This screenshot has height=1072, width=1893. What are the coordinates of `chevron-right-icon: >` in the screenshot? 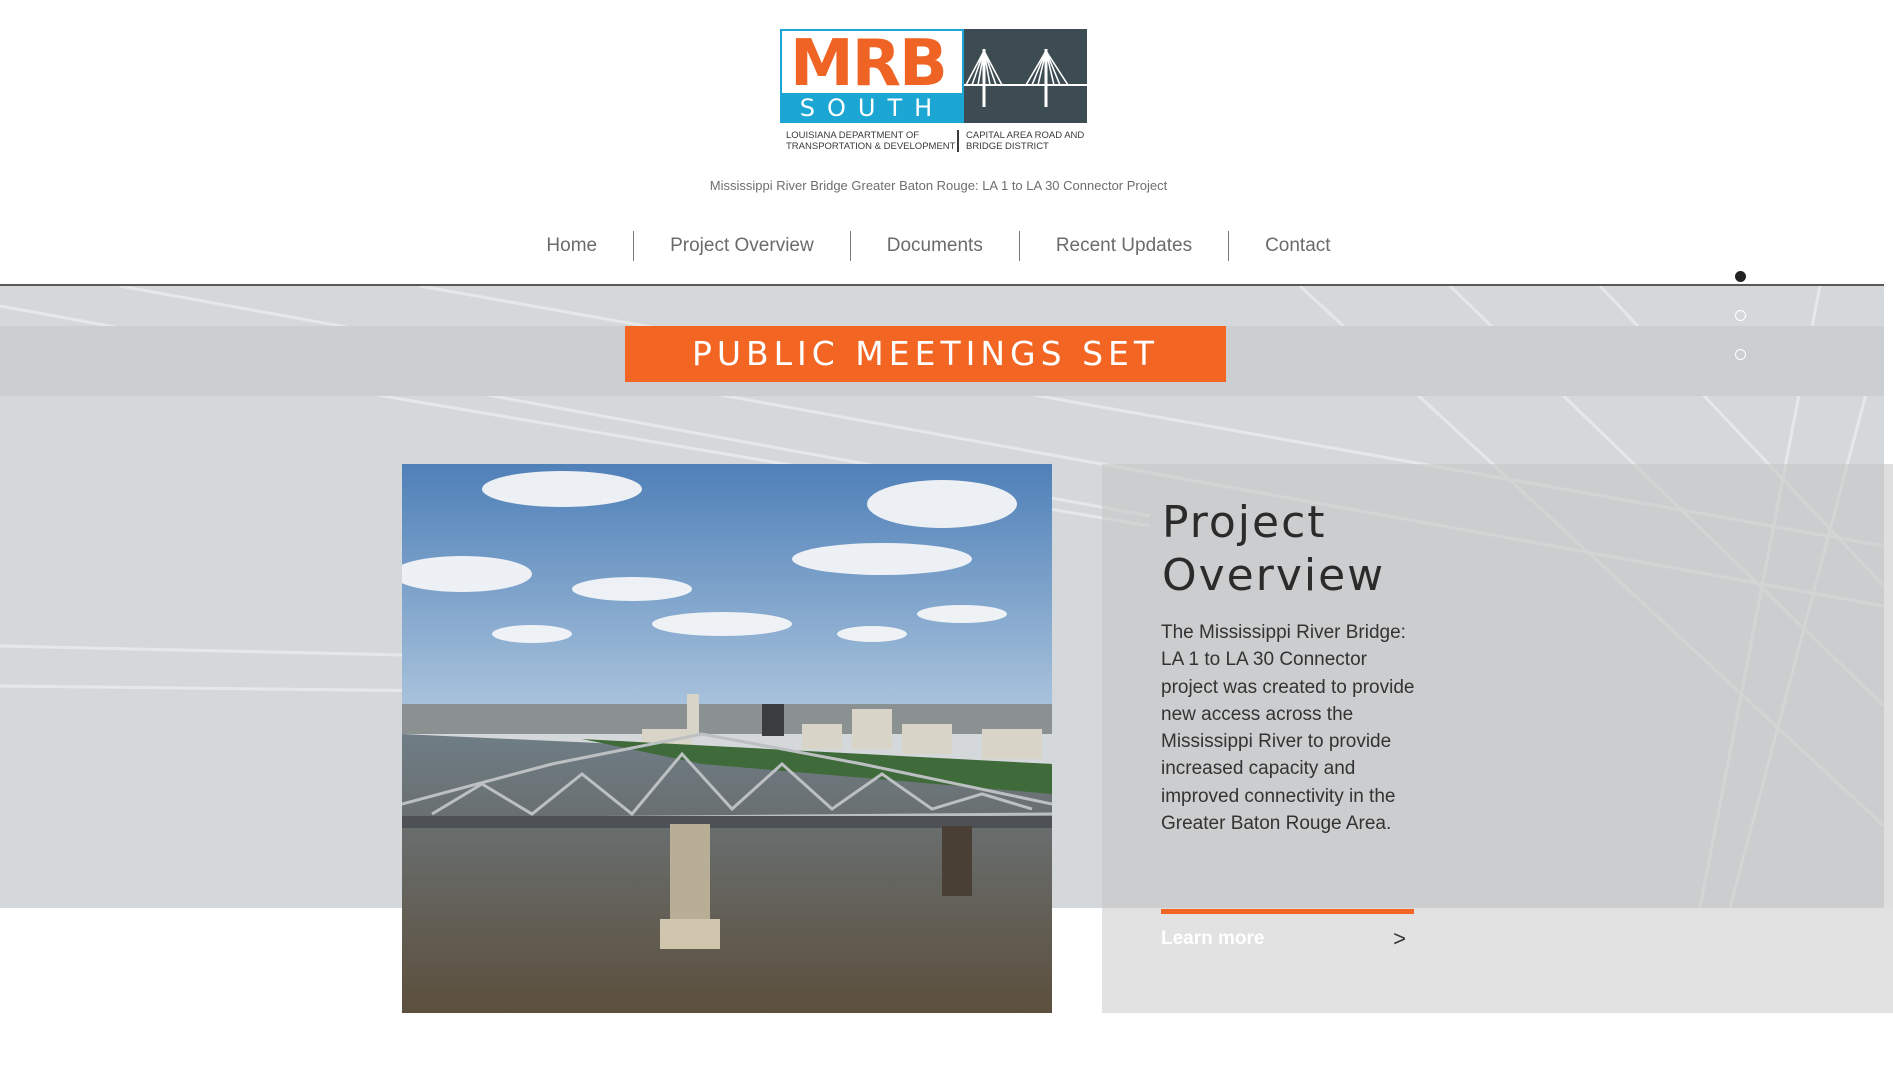 It's located at (1399, 938).